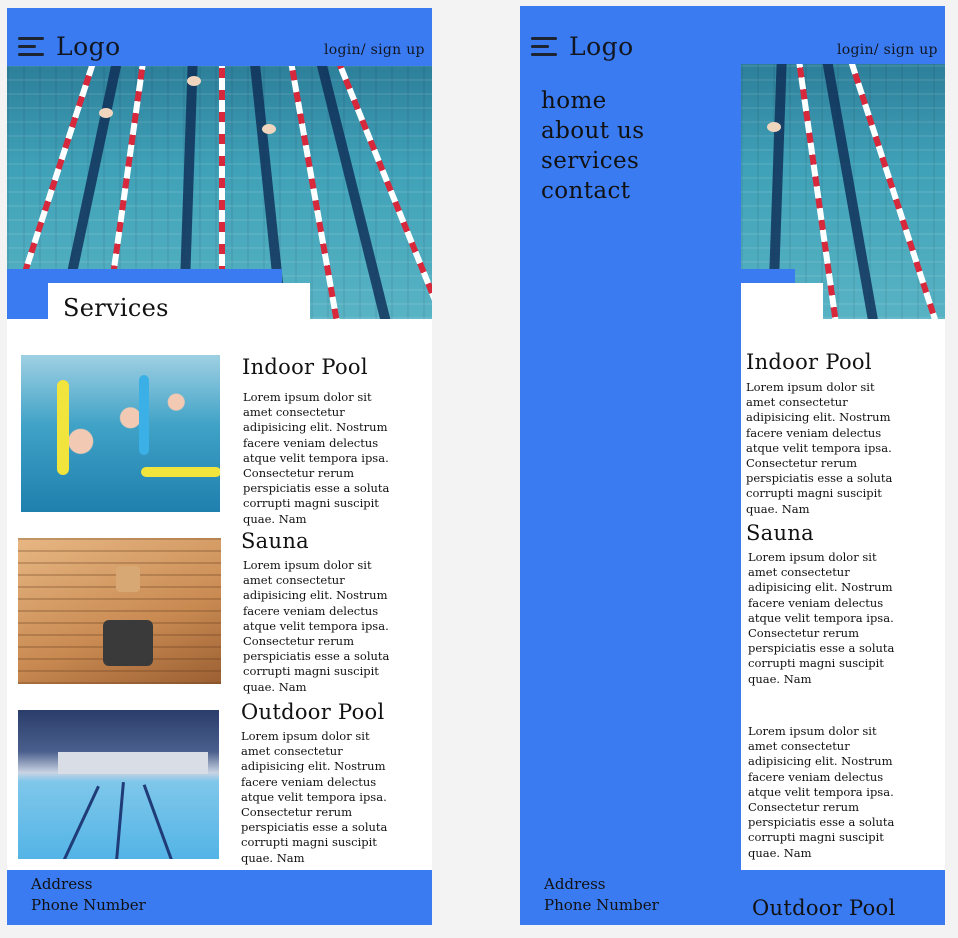 Image resolution: width=958 pixels, height=938 pixels. Describe the element at coordinates (809, 362) in the screenshot. I see `service-title-indoor-pool-bg: Indoor Pool` at that location.